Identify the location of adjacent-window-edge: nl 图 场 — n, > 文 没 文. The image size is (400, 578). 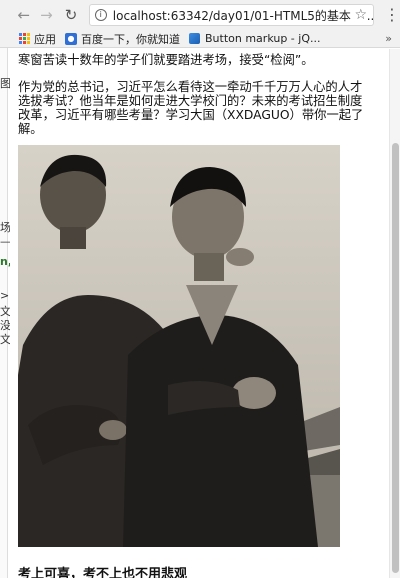
(6, 289).